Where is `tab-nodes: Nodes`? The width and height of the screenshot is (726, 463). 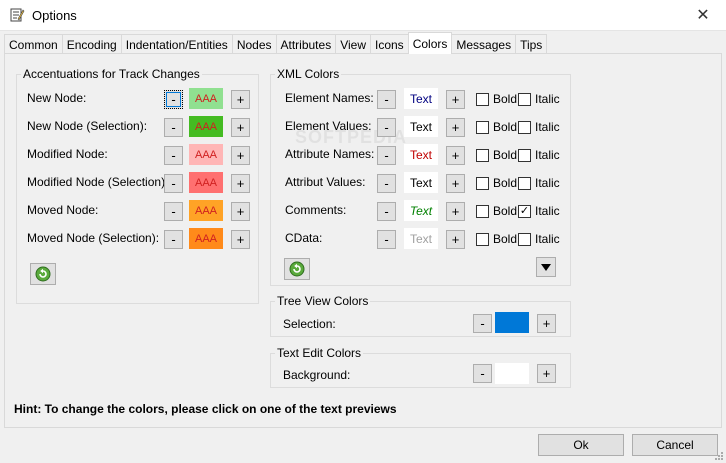 tab-nodes: Nodes is located at coordinates (253, 44).